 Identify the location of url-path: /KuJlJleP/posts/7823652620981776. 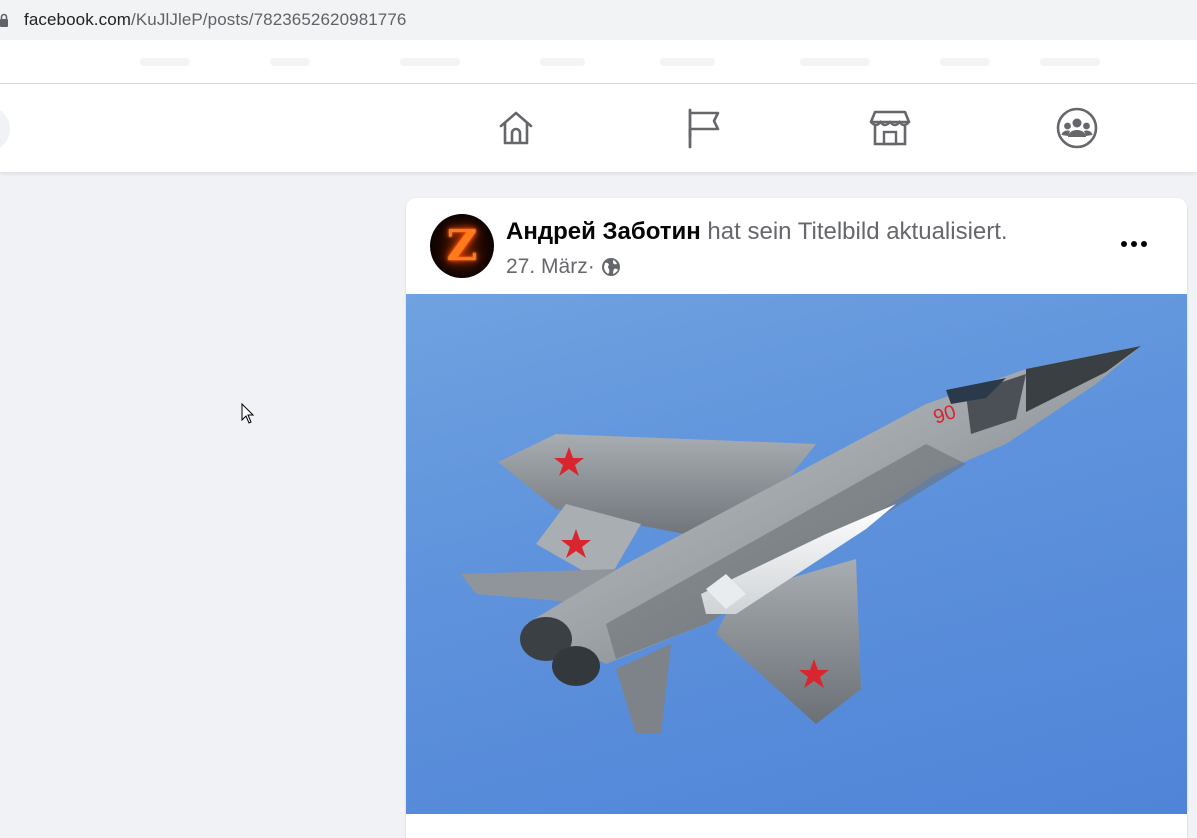
(269, 19).